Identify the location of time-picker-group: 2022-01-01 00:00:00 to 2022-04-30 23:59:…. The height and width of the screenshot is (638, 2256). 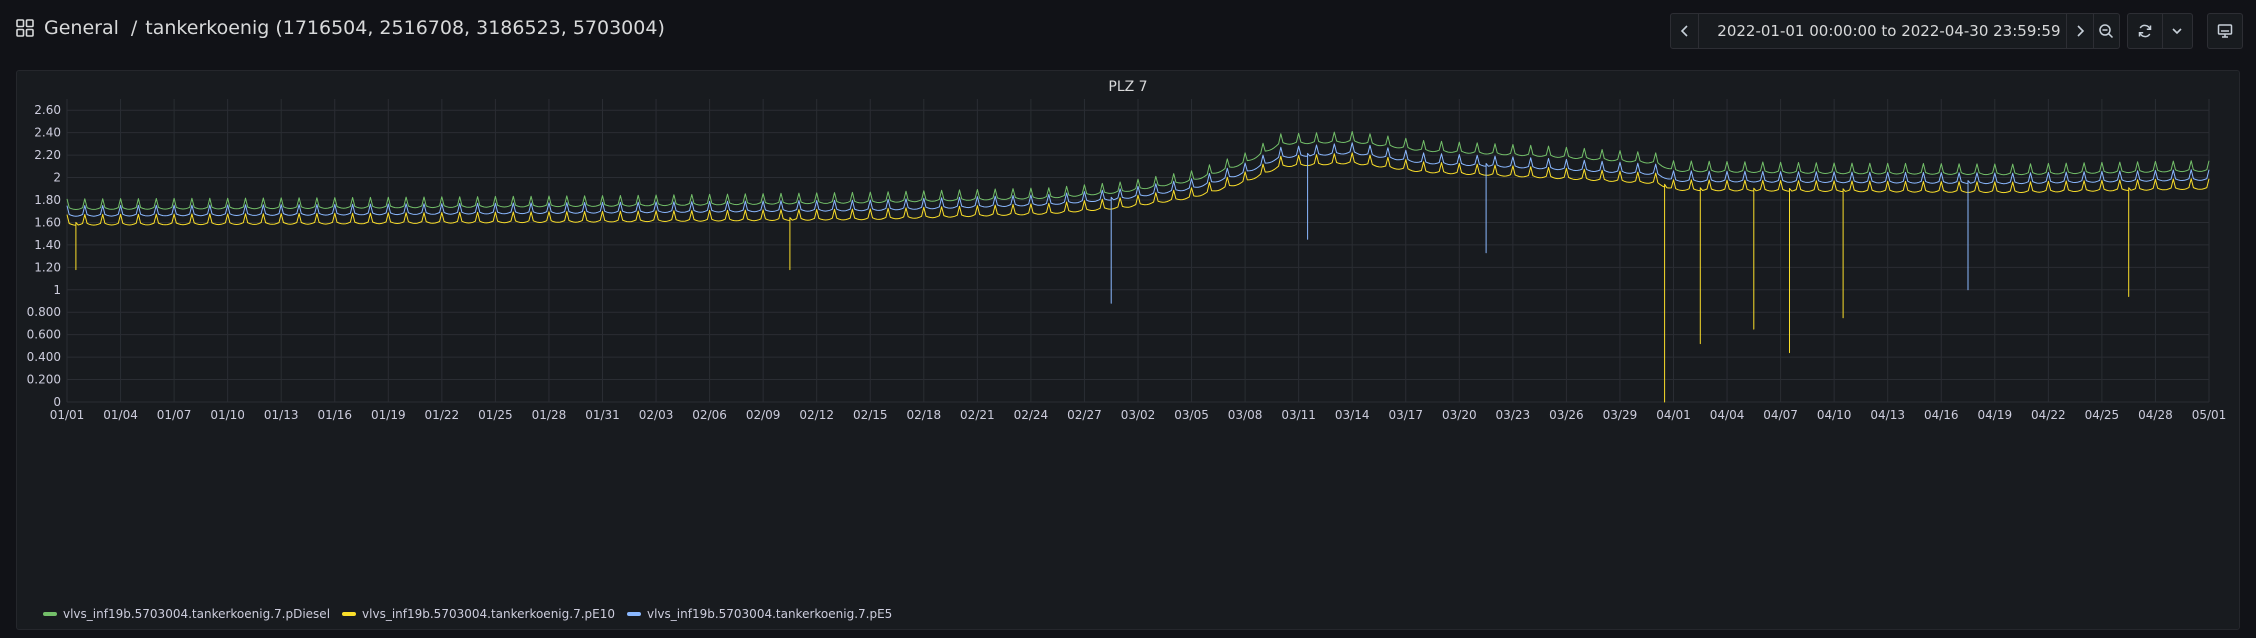
(1895, 31).